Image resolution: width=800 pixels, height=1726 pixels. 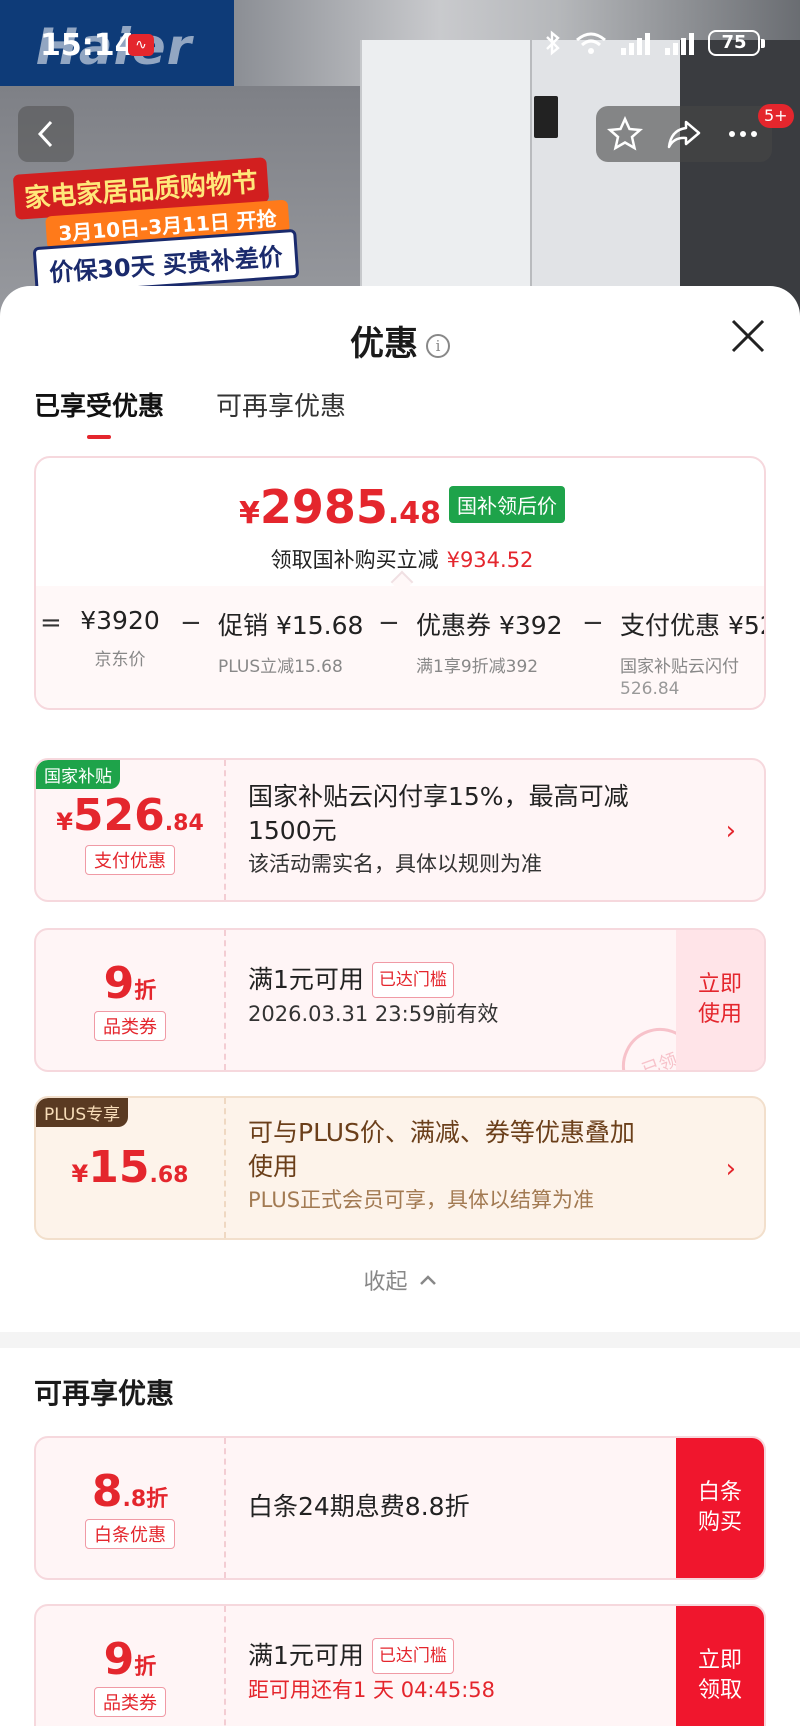 What do you see at coordinates (119, 1167) in the screenshot?
I see `coupon-amount-integer: 15` at bounding box center [119, 1167].